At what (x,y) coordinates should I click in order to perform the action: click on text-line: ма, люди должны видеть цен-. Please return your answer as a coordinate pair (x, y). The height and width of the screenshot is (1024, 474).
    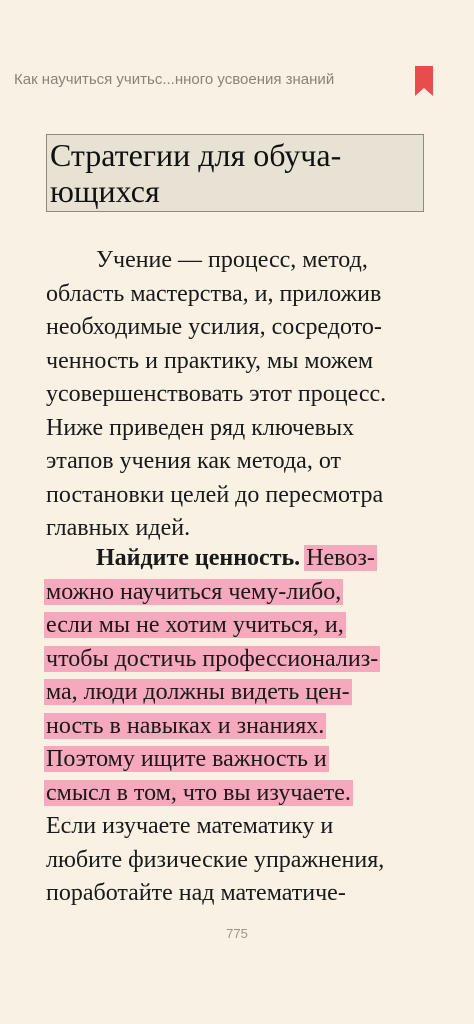
    Looking at the image, I should click on (245, 693).